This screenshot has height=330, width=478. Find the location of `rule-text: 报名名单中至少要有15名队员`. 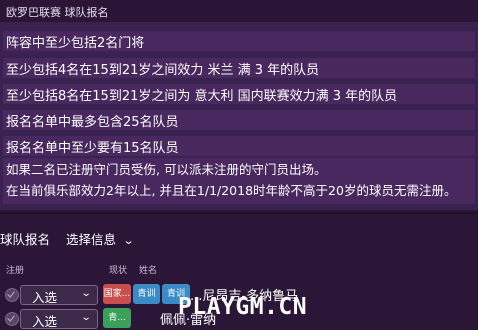

rule-text: 报名名单中至少要有15名队员 is located at coordinates (92, 148).